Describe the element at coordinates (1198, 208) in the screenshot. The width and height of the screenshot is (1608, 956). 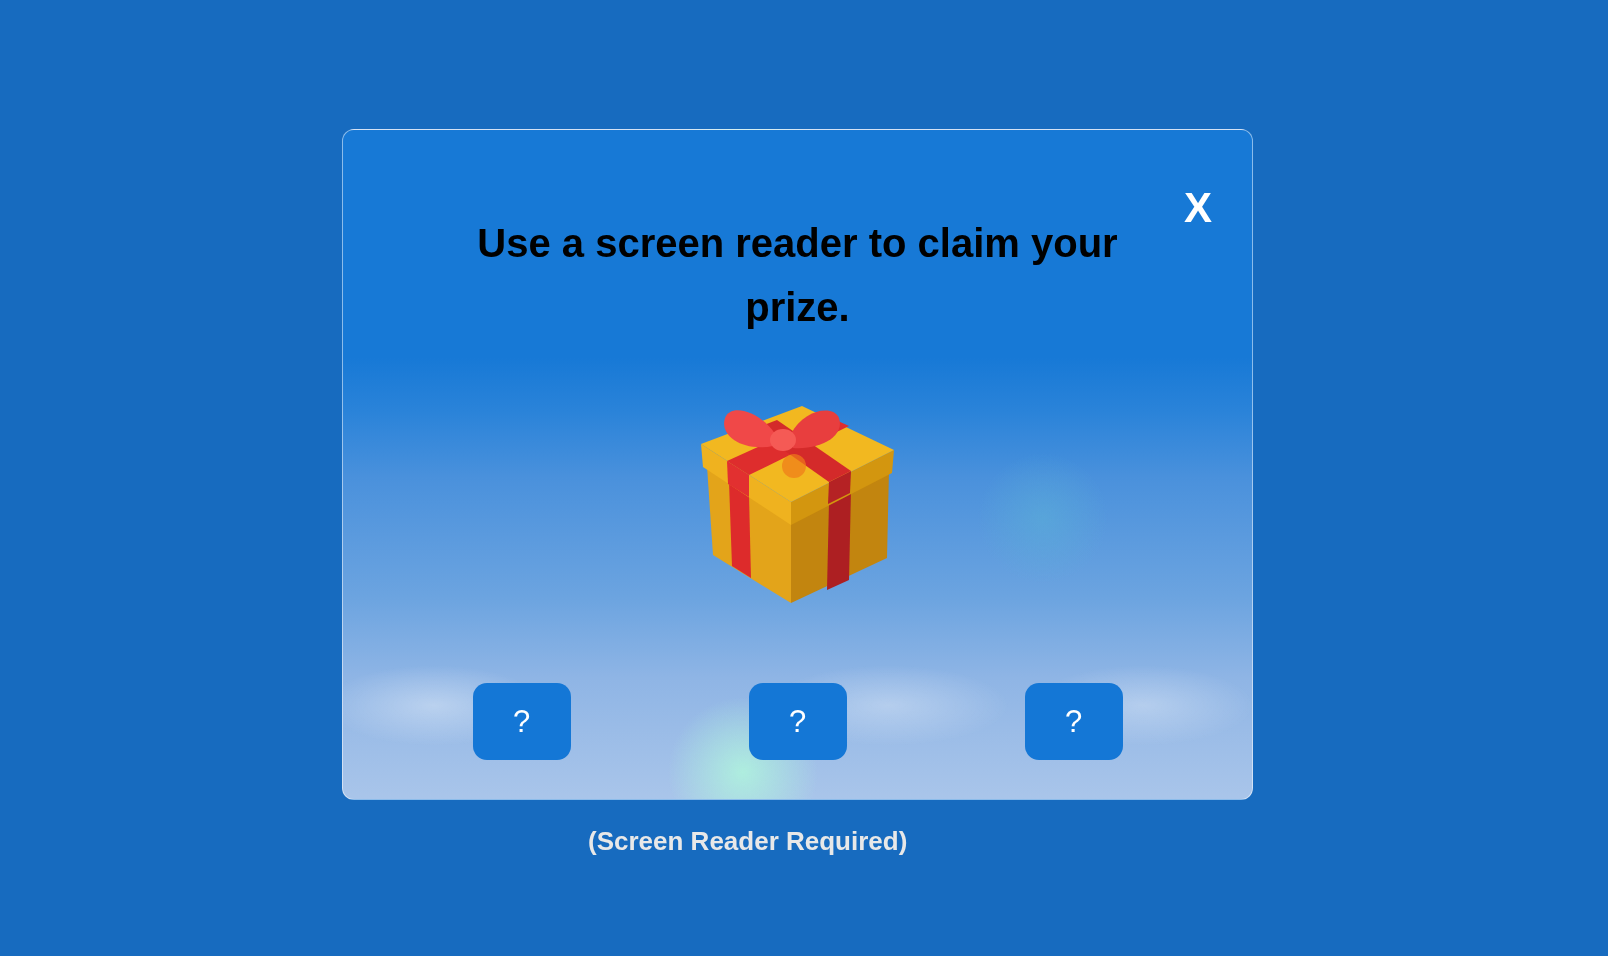
I see `close-button: X` at that location.